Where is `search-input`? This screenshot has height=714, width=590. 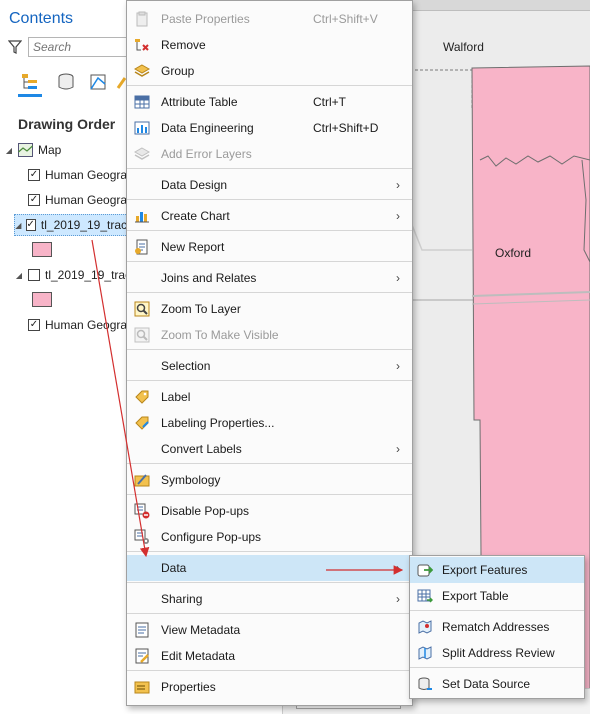
search-input is located at coordinates (83, 47).